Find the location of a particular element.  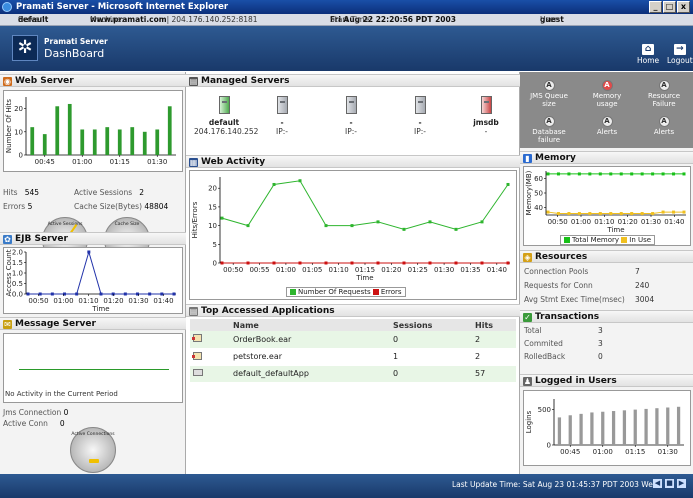

server-name: - is located at coordinates (420, 122).